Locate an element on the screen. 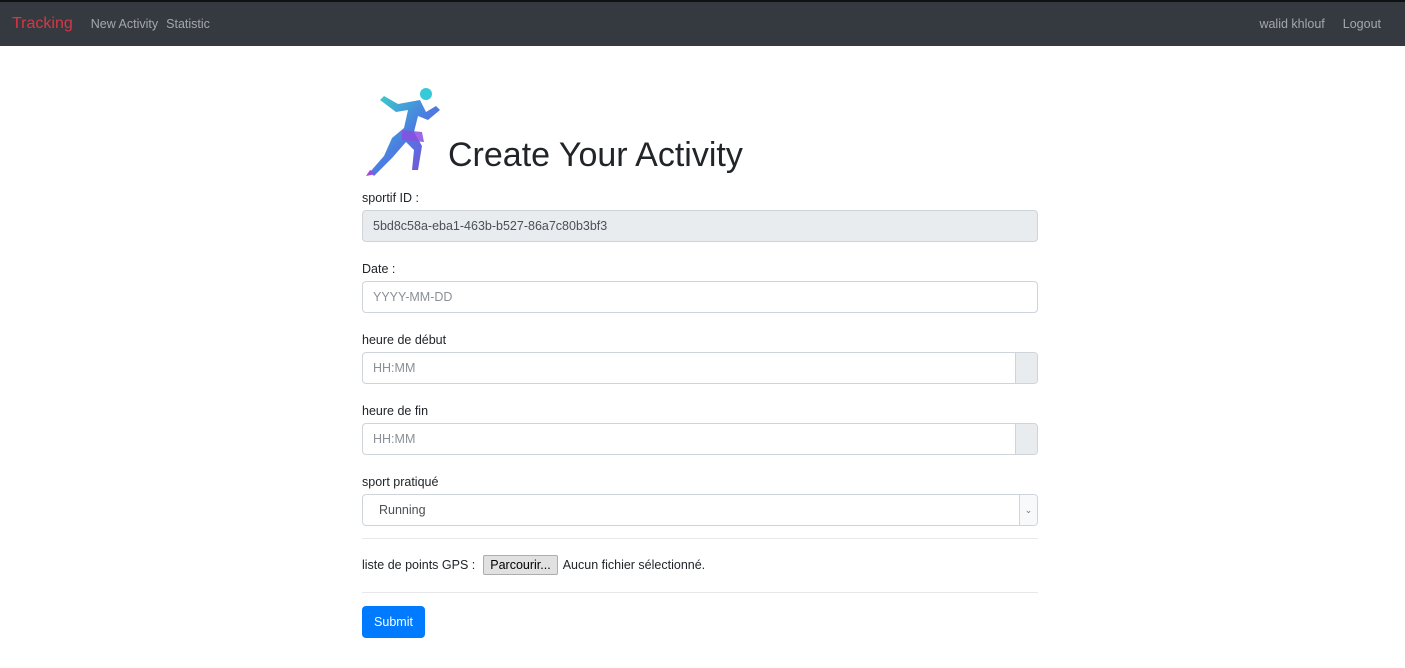 The width and height of the screenshot is (1405, 668). sport-label: sport pratiqué is located at coordinates (400, 482).